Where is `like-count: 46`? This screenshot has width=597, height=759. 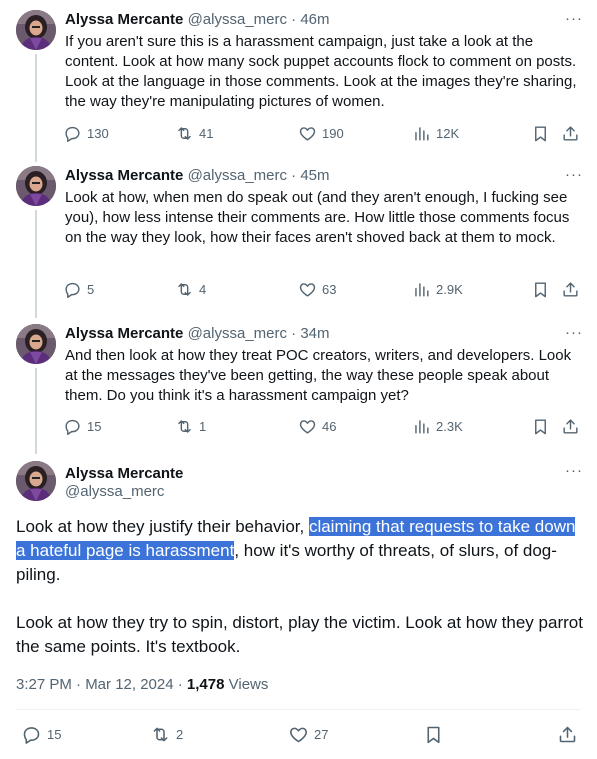
like-count: 46 is located at coordinates (329, 426).